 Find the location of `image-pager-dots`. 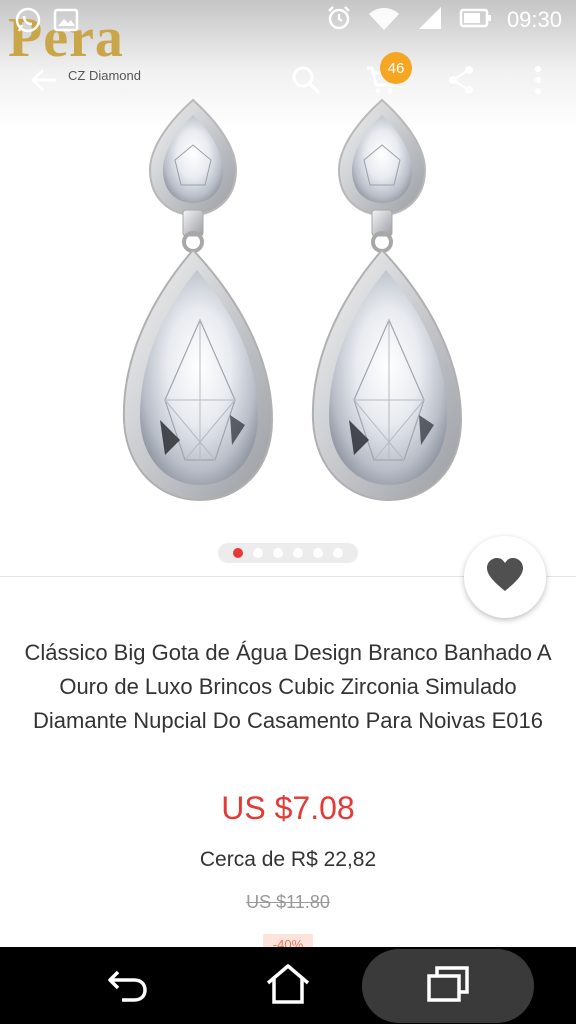

image-pager-dots is located at coordinates (288, 553).